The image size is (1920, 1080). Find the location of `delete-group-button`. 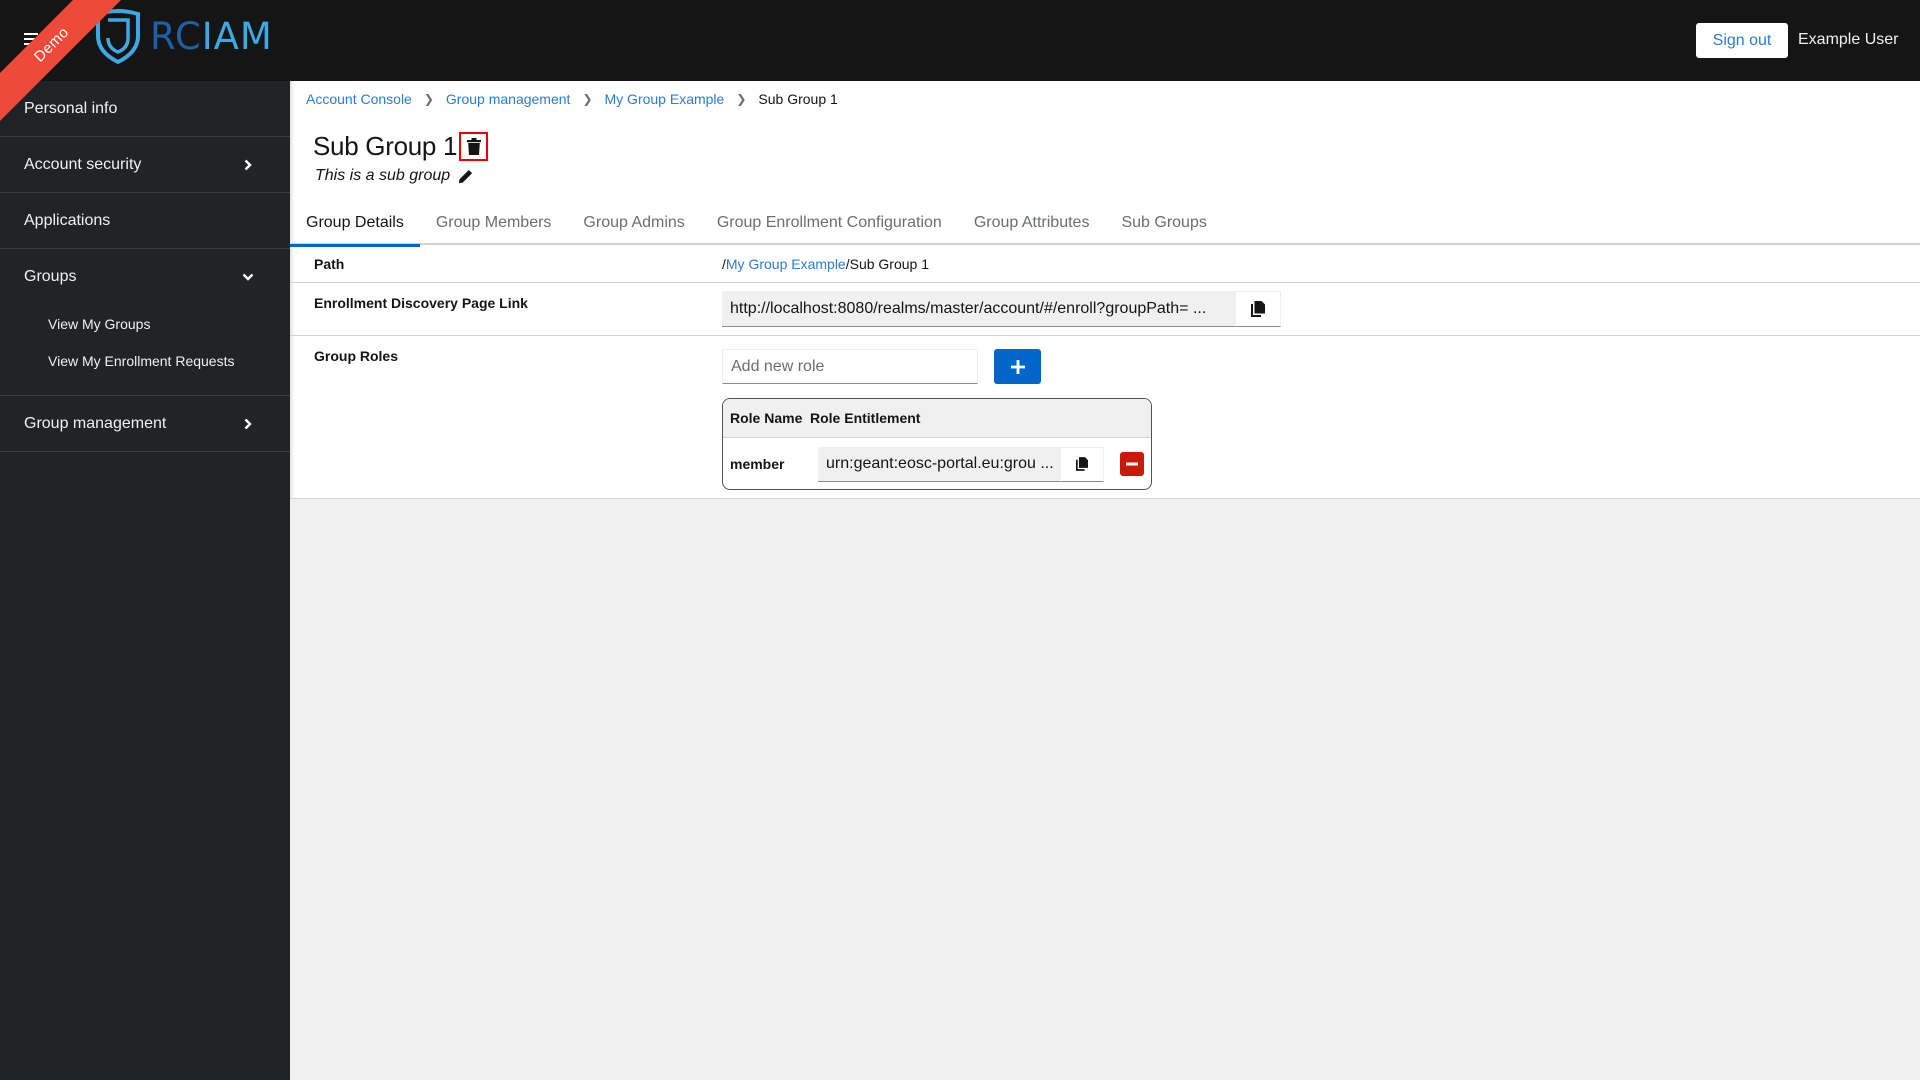

delete-group-button is located at coordinates (474, 146).